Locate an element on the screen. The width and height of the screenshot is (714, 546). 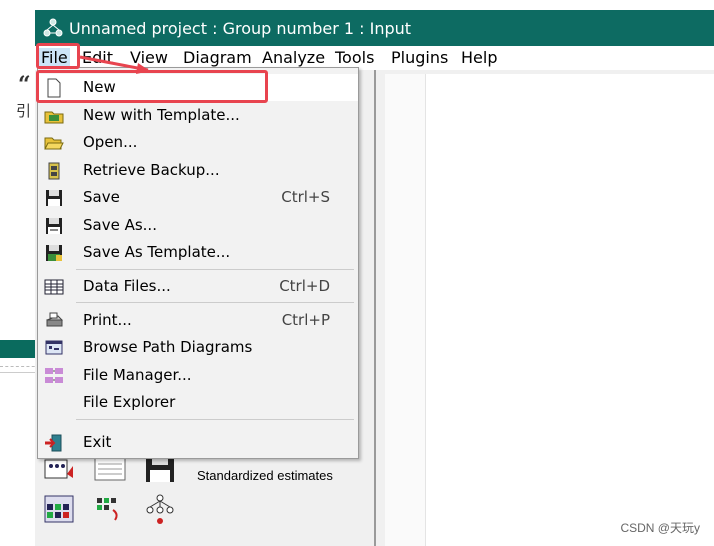
watermark: CSDN @天玩y is located at coordinates (660, 528).